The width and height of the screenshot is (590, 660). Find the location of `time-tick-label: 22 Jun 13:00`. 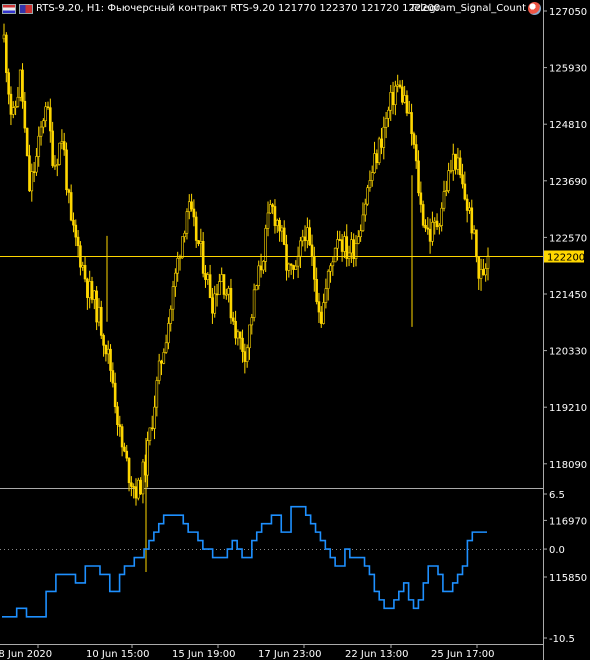

time-tick-label: 22 Jun 13:00 is located at coordinates (377, 654).